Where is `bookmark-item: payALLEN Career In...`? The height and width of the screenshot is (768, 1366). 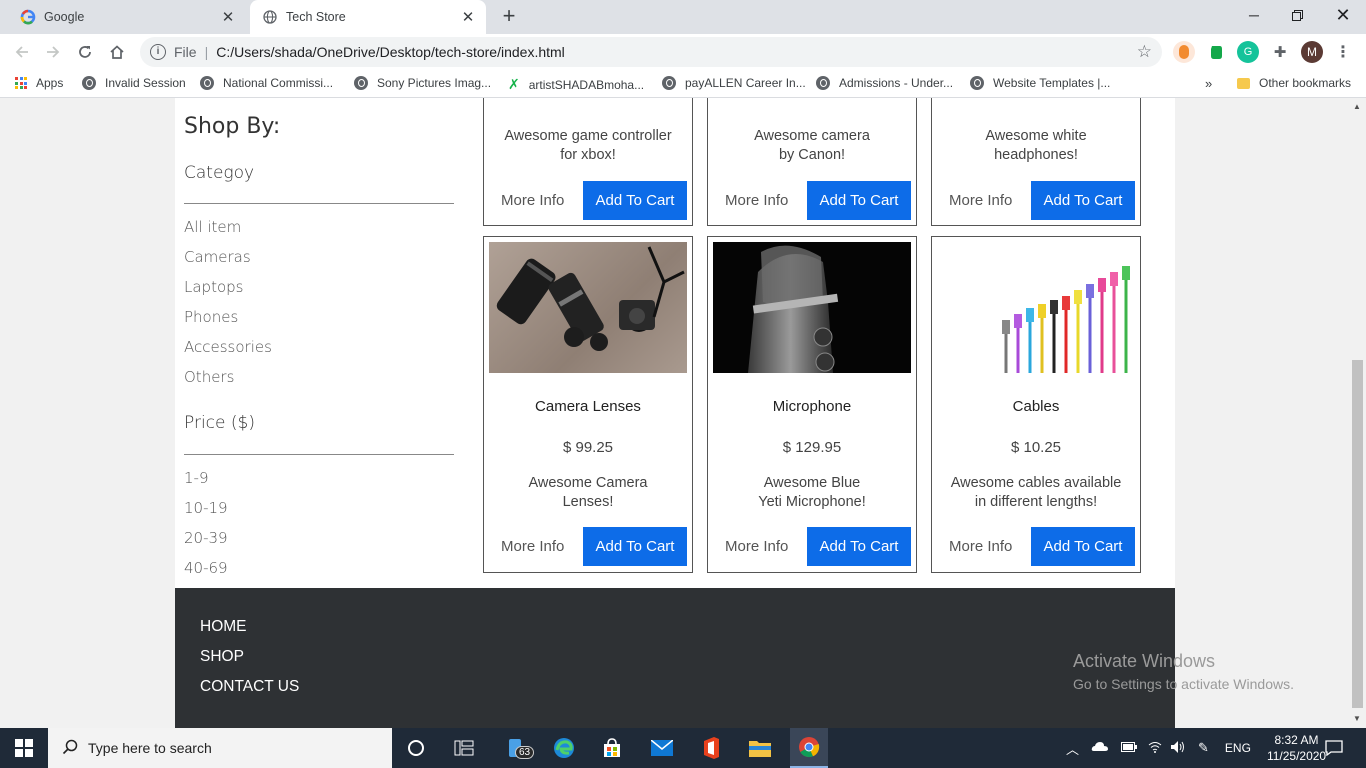
bookmark-item: payALLEN Career In... is located at coordinates (734, 83).